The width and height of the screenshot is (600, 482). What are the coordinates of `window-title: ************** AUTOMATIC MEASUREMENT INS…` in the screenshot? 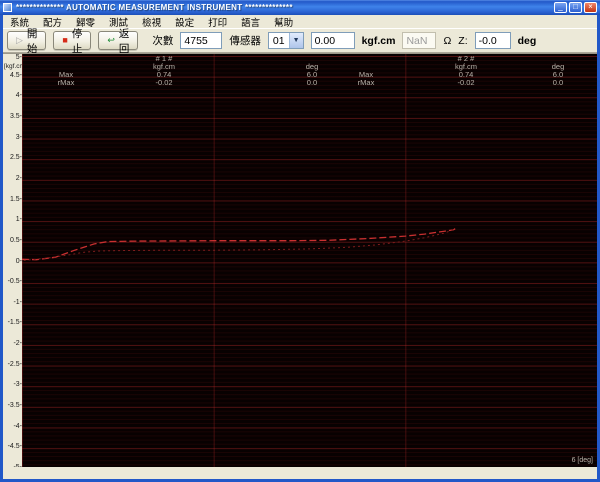 It's located at (154, 7).